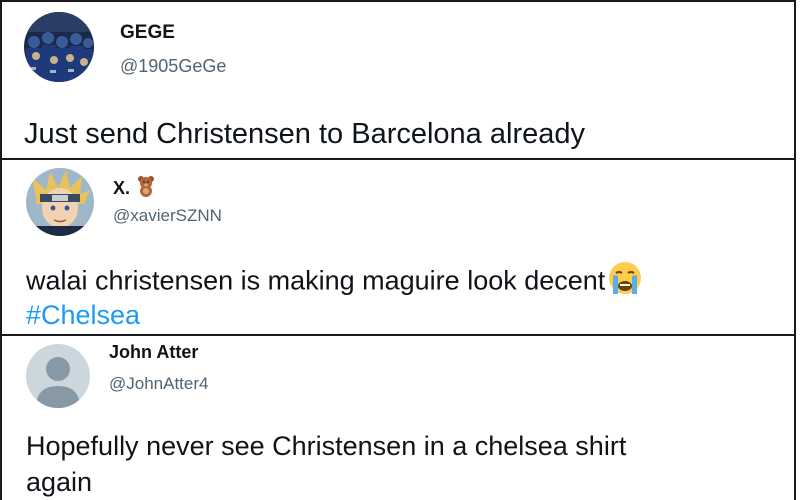 The width and height of the screenshot is (800, 500). Describe the element at coordinates (173, 66) in the screenshot. I see `user-handle: @1905GeGe` at that location.